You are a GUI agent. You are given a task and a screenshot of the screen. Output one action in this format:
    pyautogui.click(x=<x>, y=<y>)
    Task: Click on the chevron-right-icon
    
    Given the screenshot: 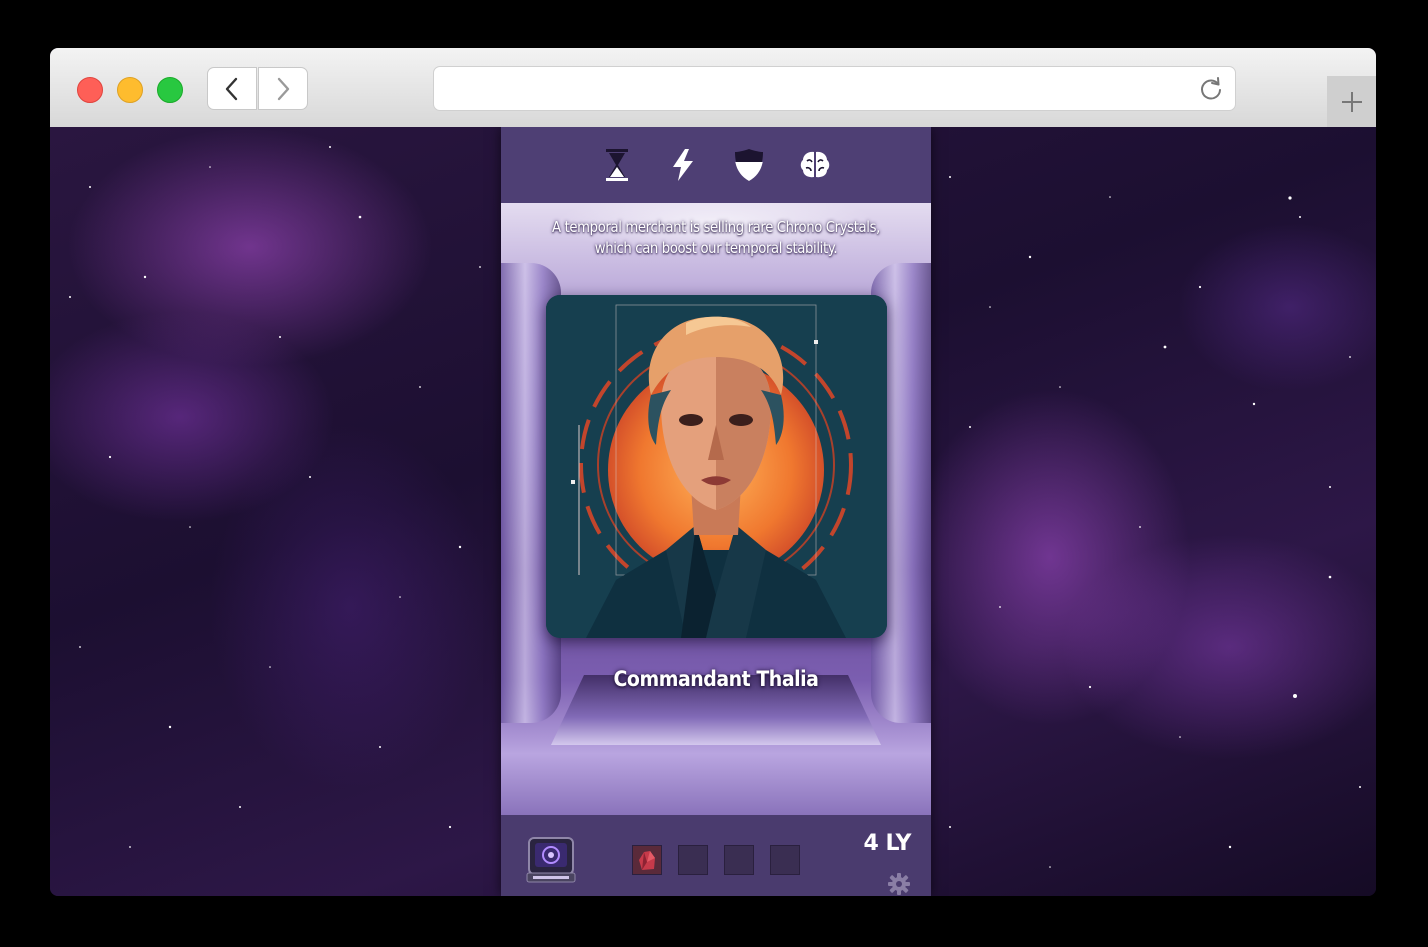 What is the action you would take?
    pyautogui.click(x=283, y=88)
    